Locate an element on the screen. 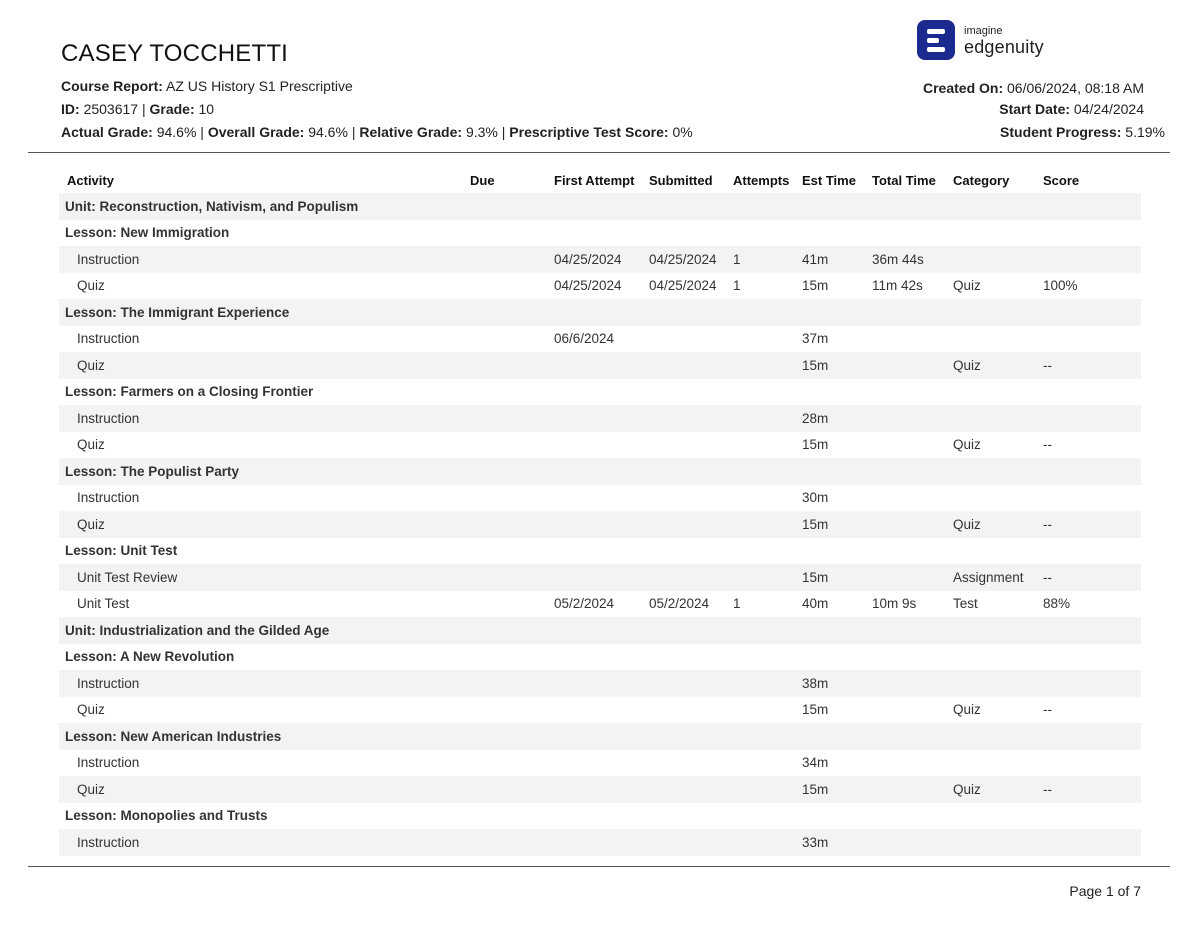 The image size is (1200, 927). table-row: Instruction 06/6/2024 37m is located at coordinates (600, 339).